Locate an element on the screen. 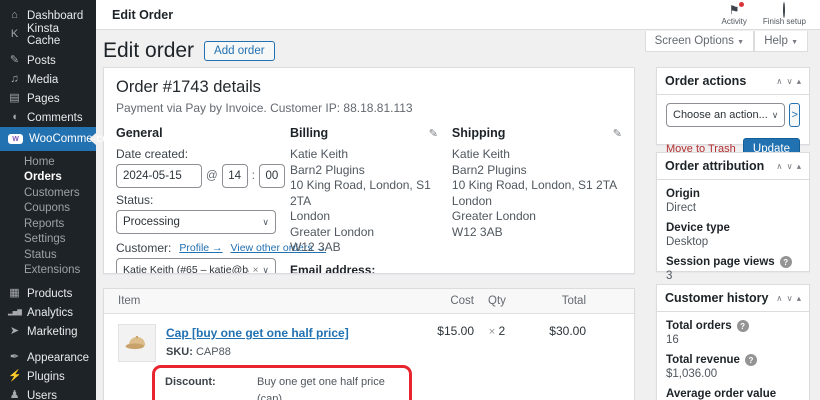 The image size is (820, 400). sidebar-item-woocommerce: W WooCommerce is located at coordinates (54, 139).